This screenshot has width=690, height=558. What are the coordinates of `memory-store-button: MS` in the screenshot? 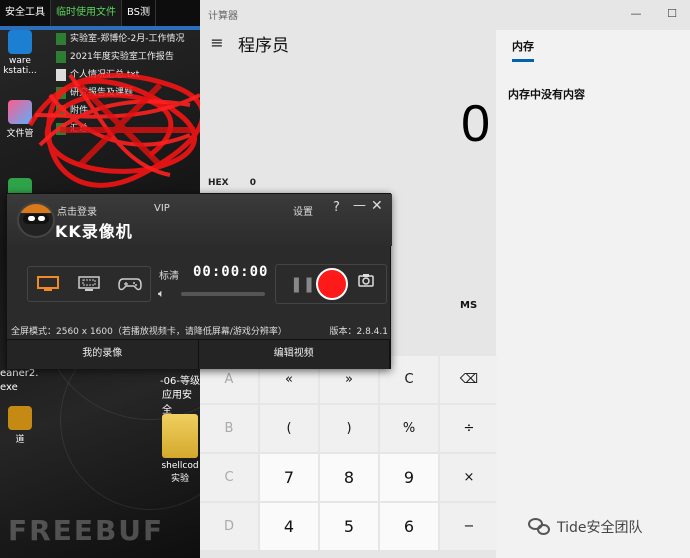 It's located at (468, 305).